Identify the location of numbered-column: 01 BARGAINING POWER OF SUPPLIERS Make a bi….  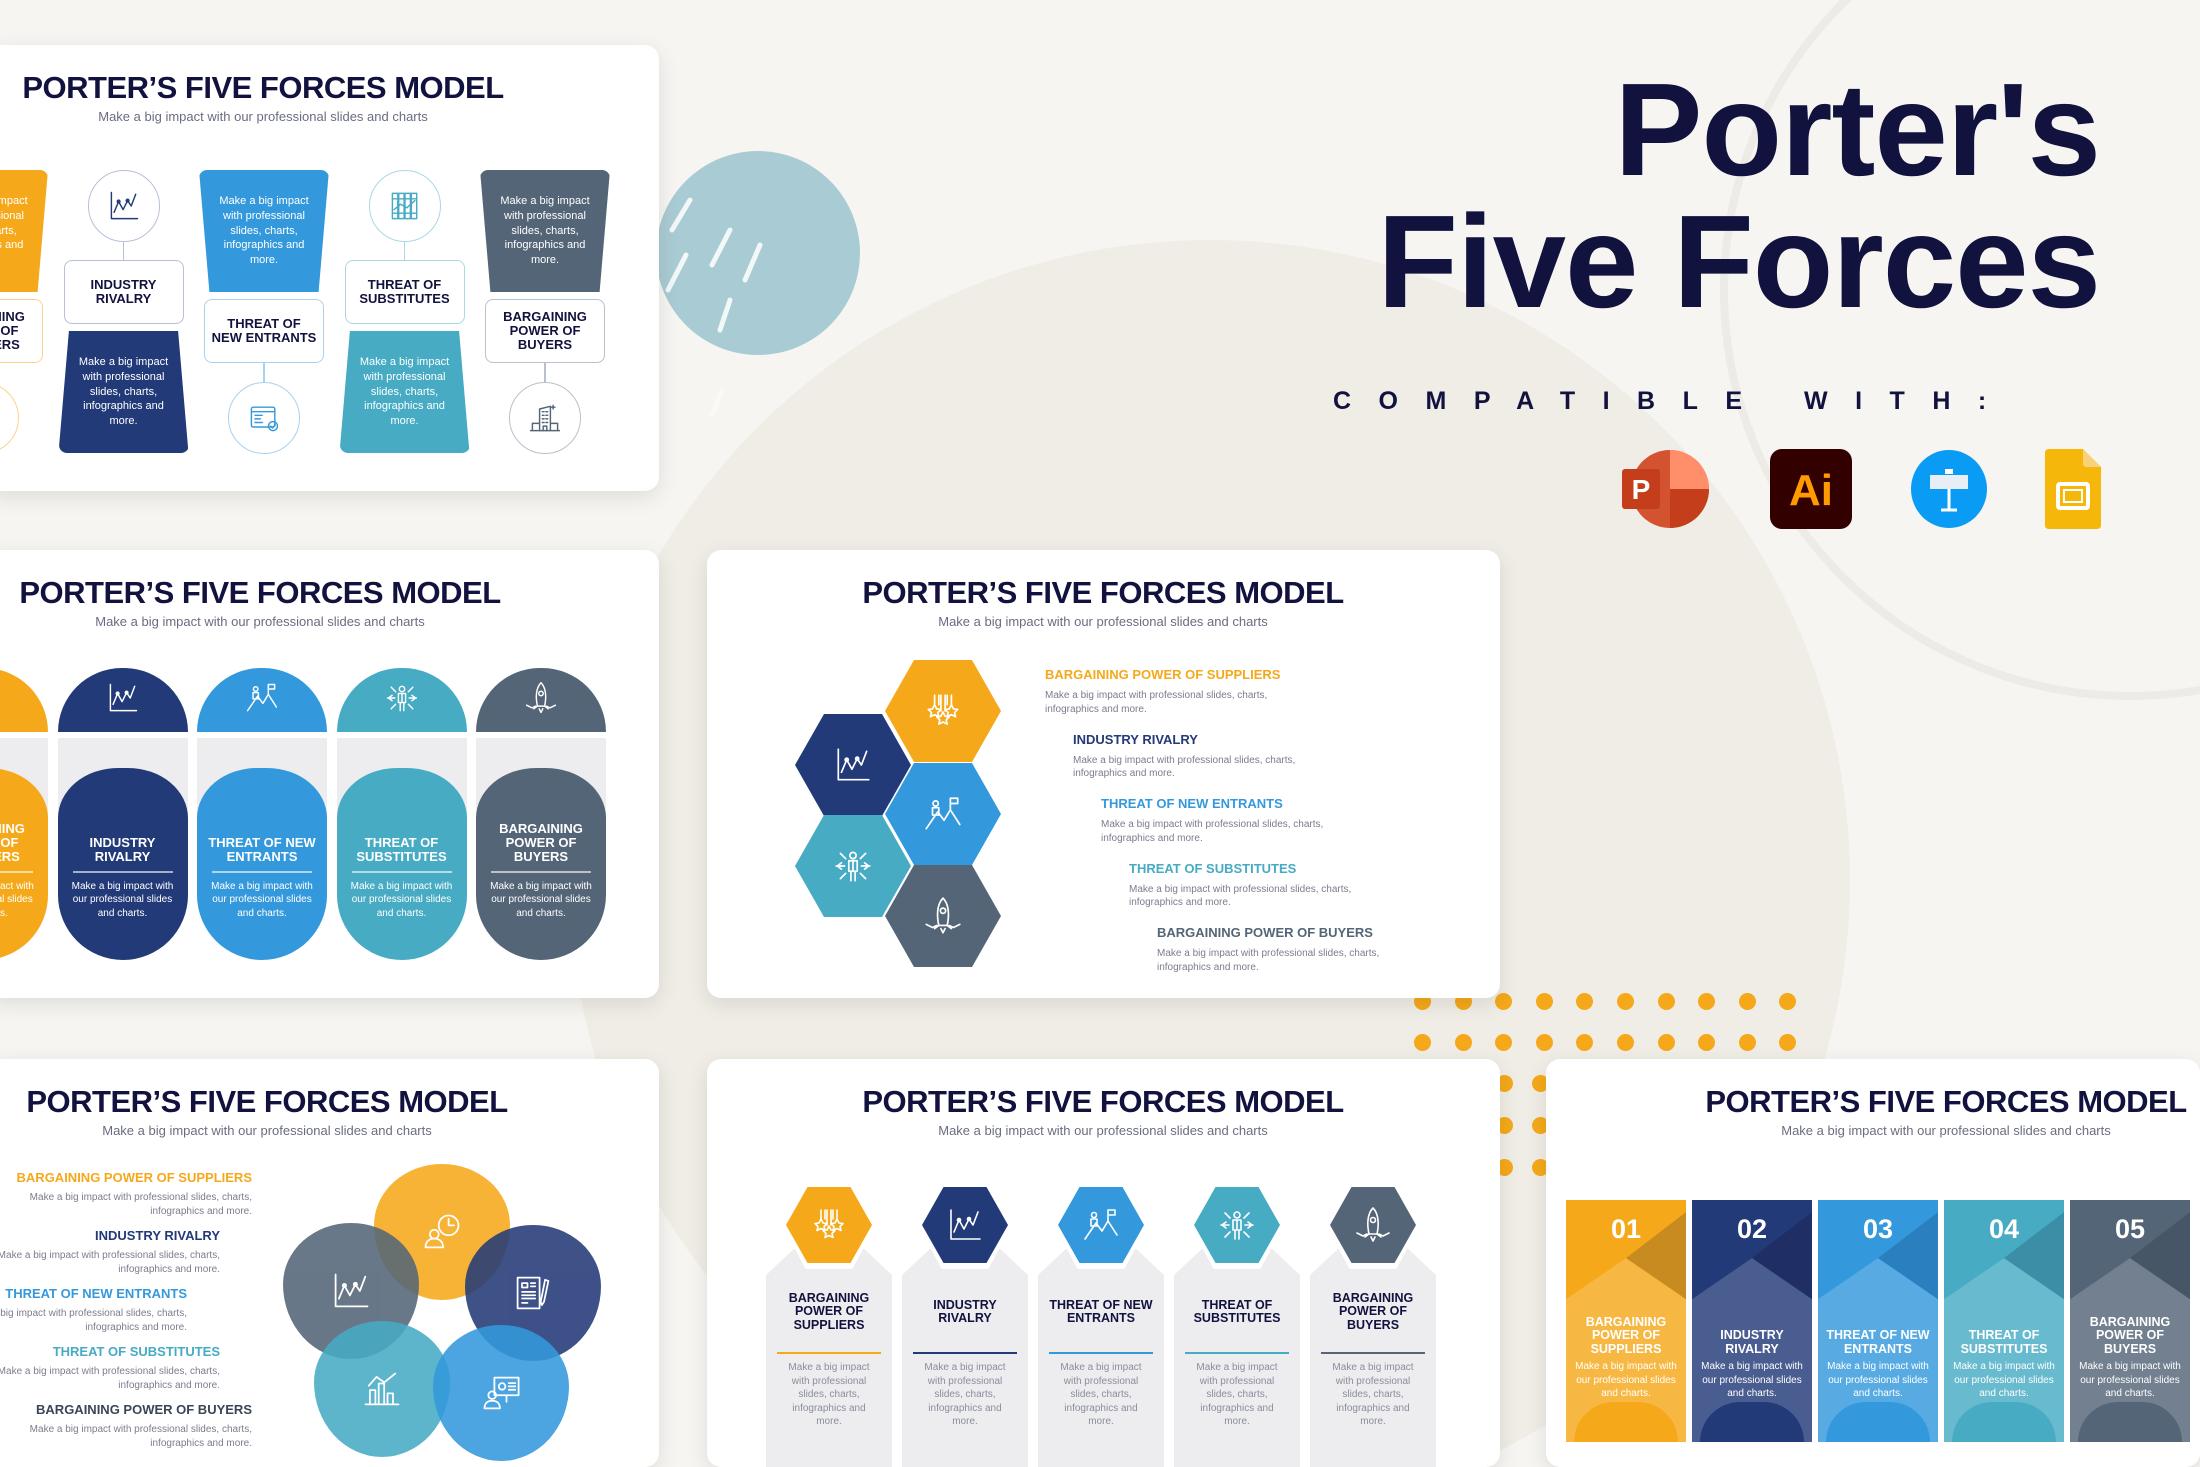
(1626, 1321).